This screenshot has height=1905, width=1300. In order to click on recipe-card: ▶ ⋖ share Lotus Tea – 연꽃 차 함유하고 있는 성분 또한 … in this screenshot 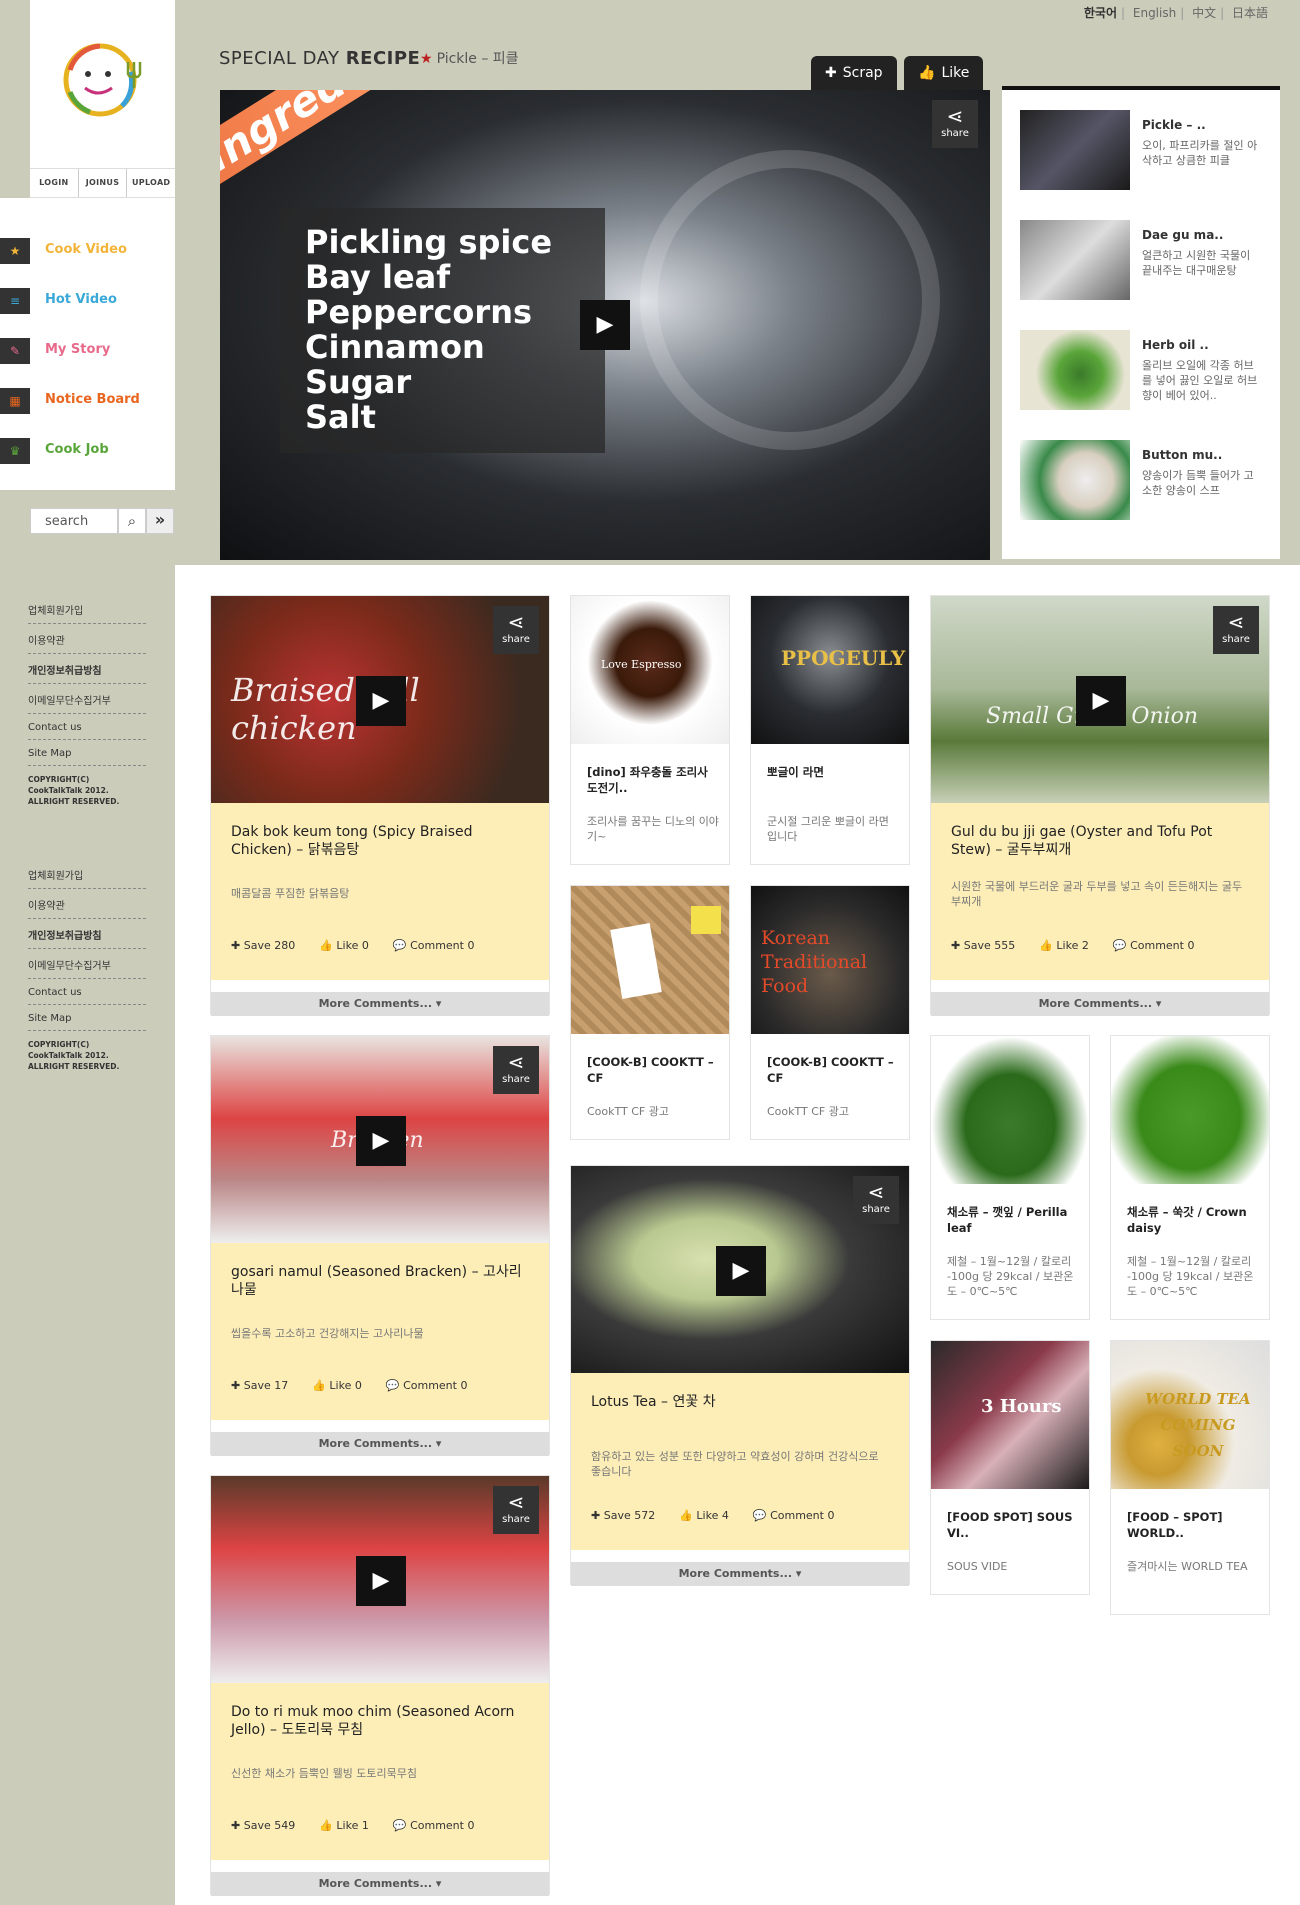, I will do `click(740, 1375)`.